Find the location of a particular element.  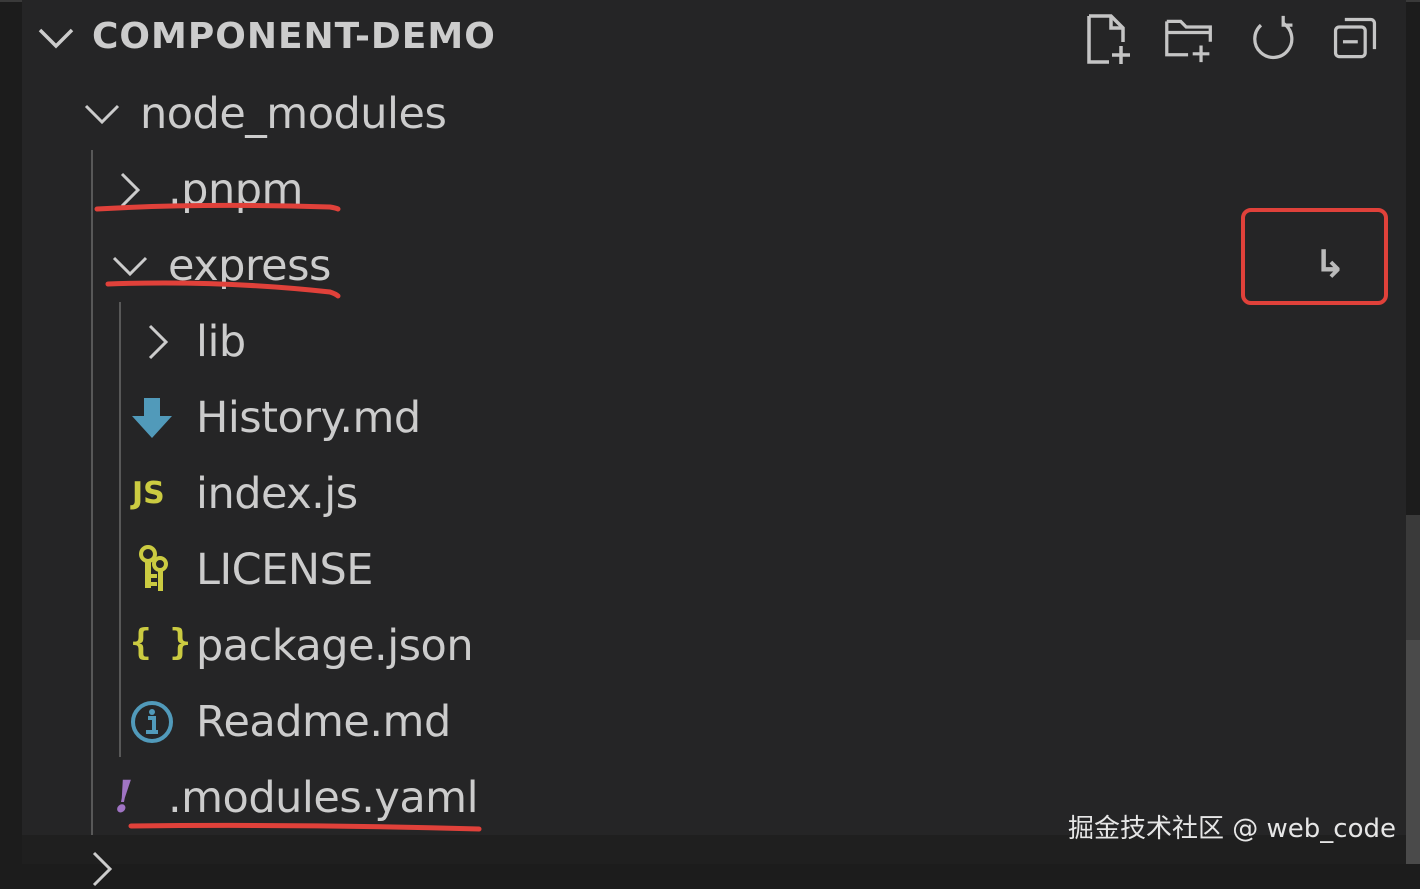

scrollbar-thumb is located at coordinates (1413, 752).